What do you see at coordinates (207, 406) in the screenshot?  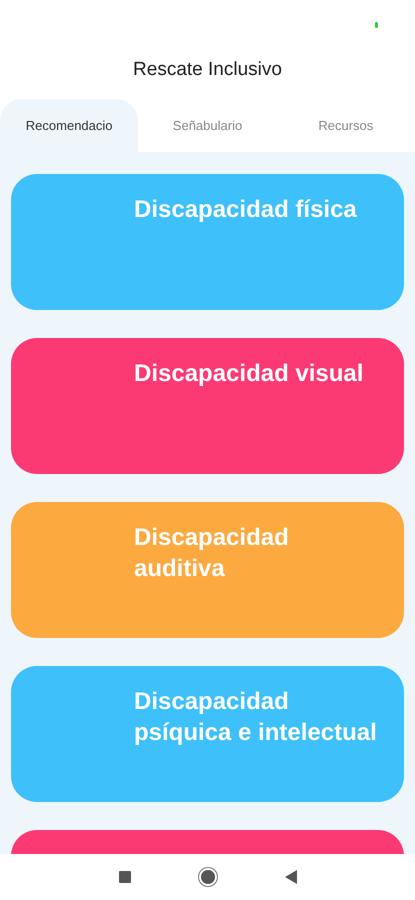 I see `category-card: Discapacidad visual` at bounding box center [207, 406].